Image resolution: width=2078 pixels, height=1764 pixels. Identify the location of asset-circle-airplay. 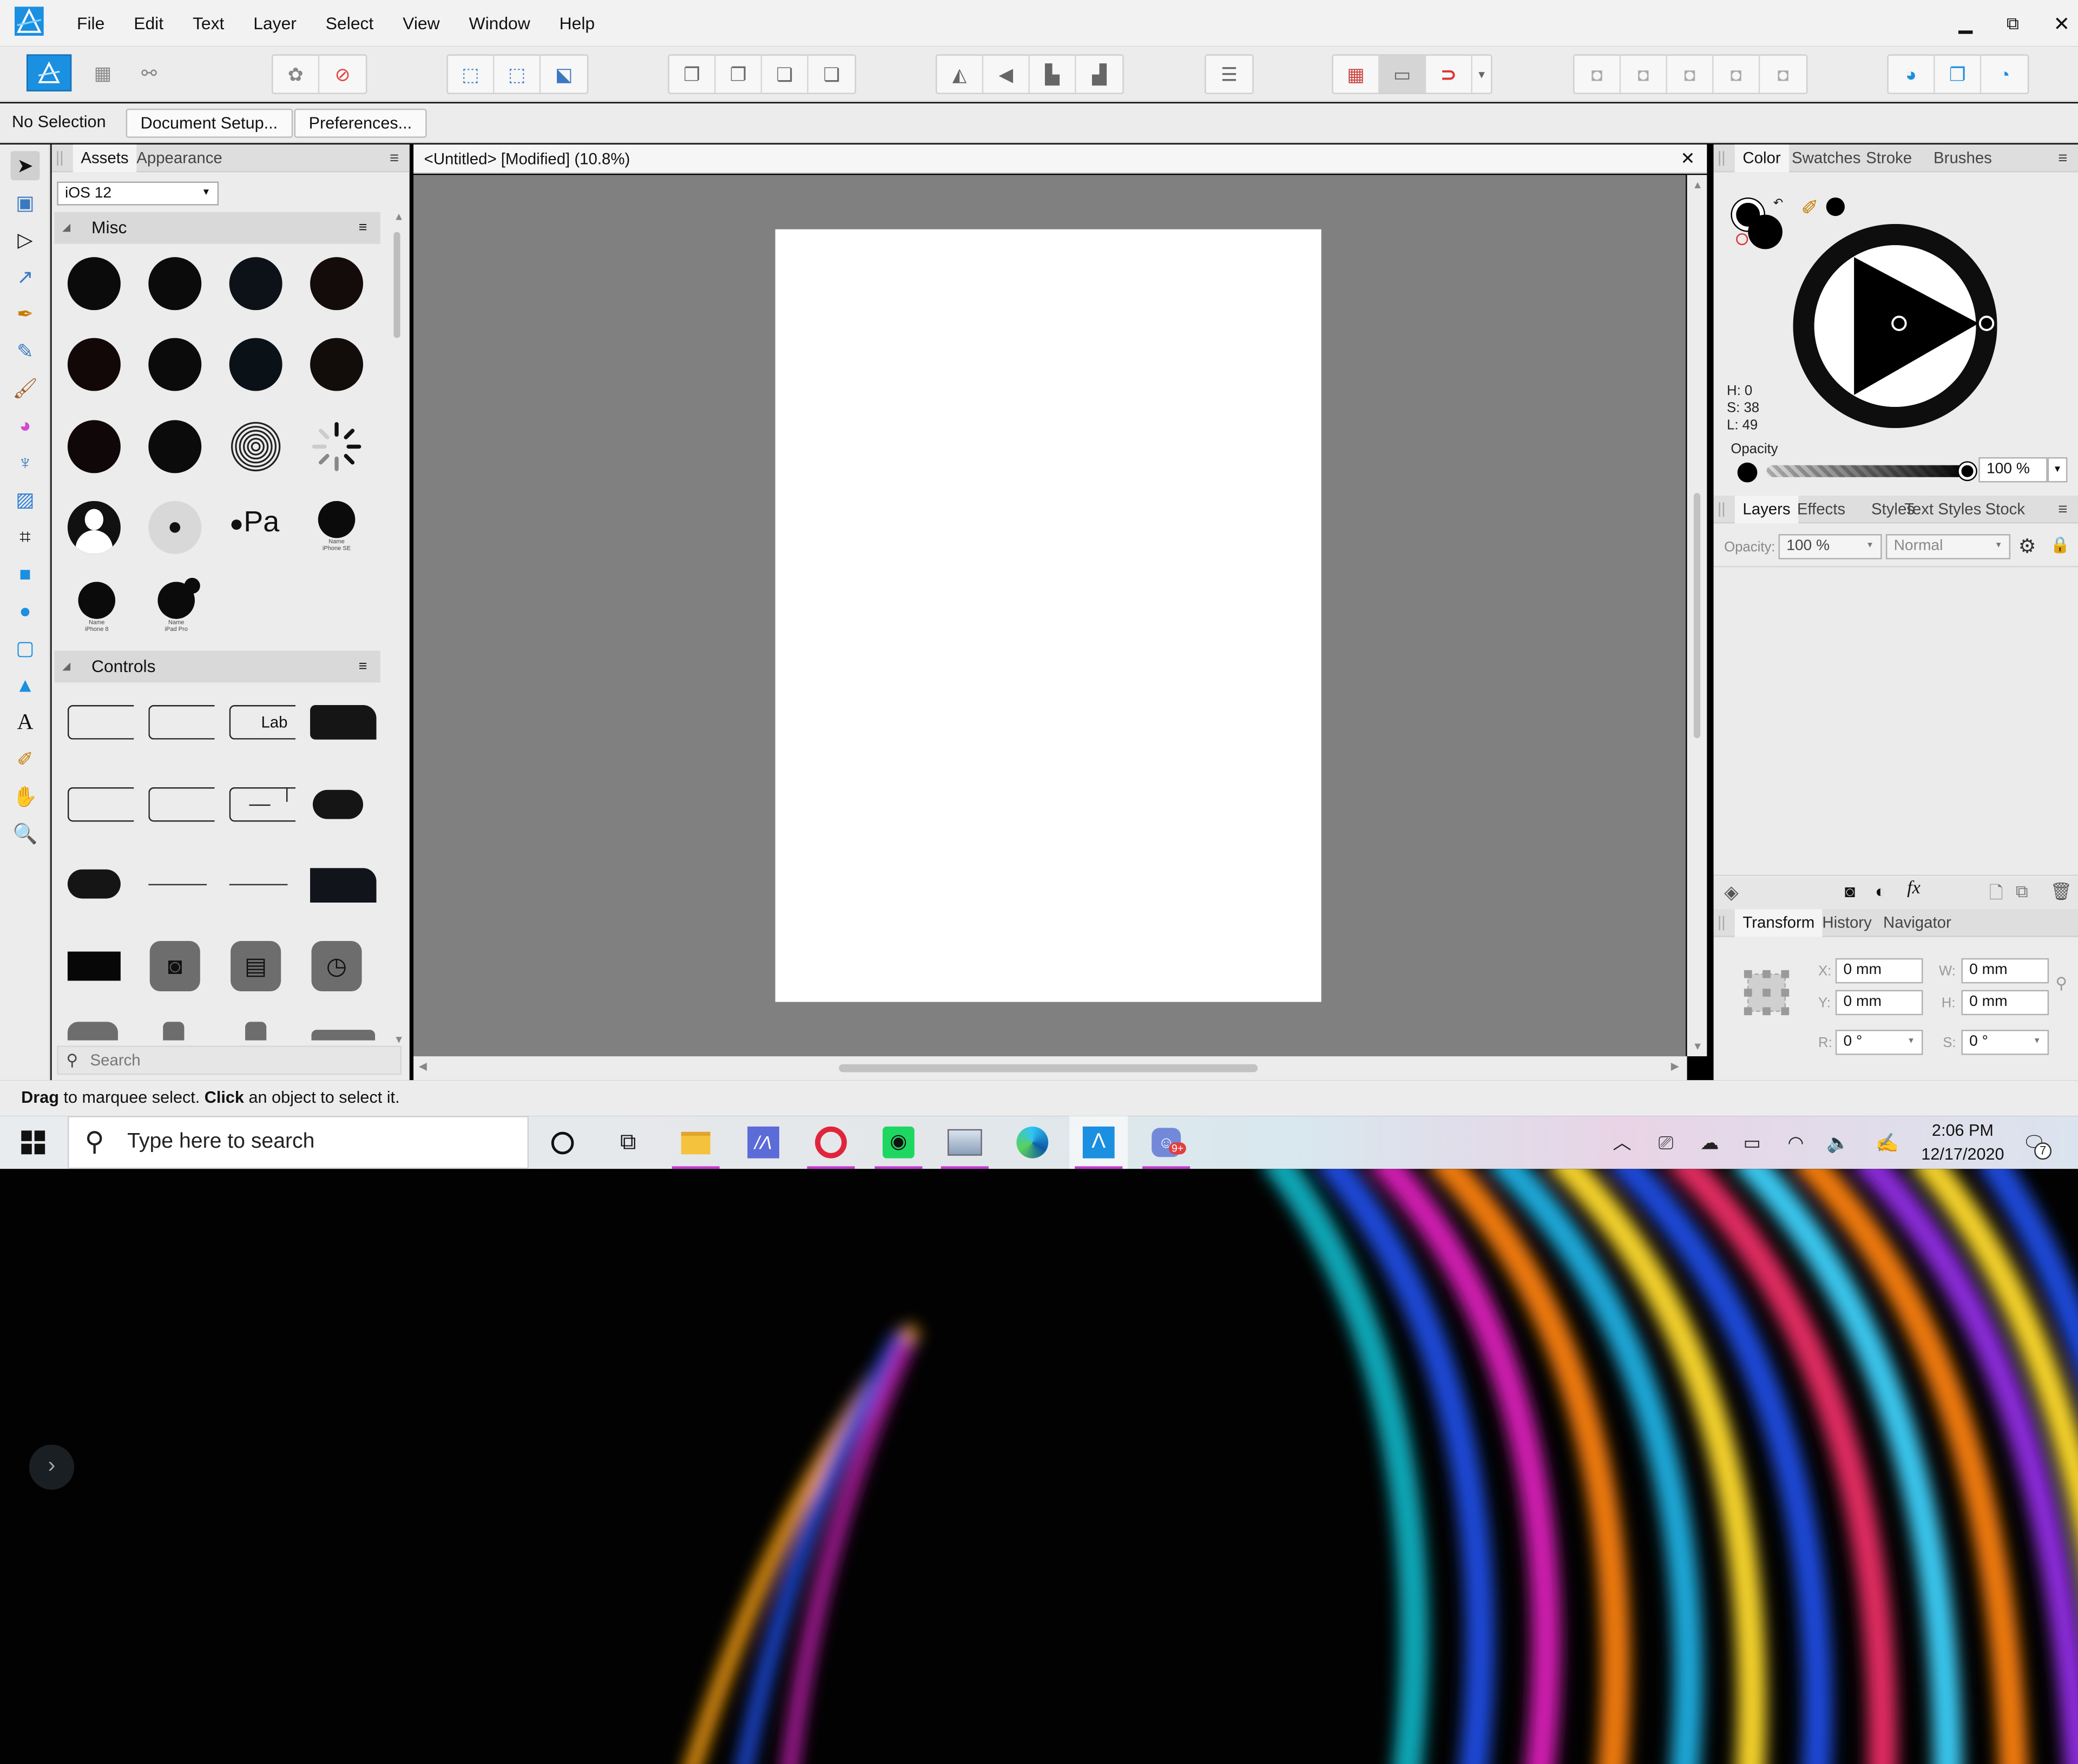
(255, 364).